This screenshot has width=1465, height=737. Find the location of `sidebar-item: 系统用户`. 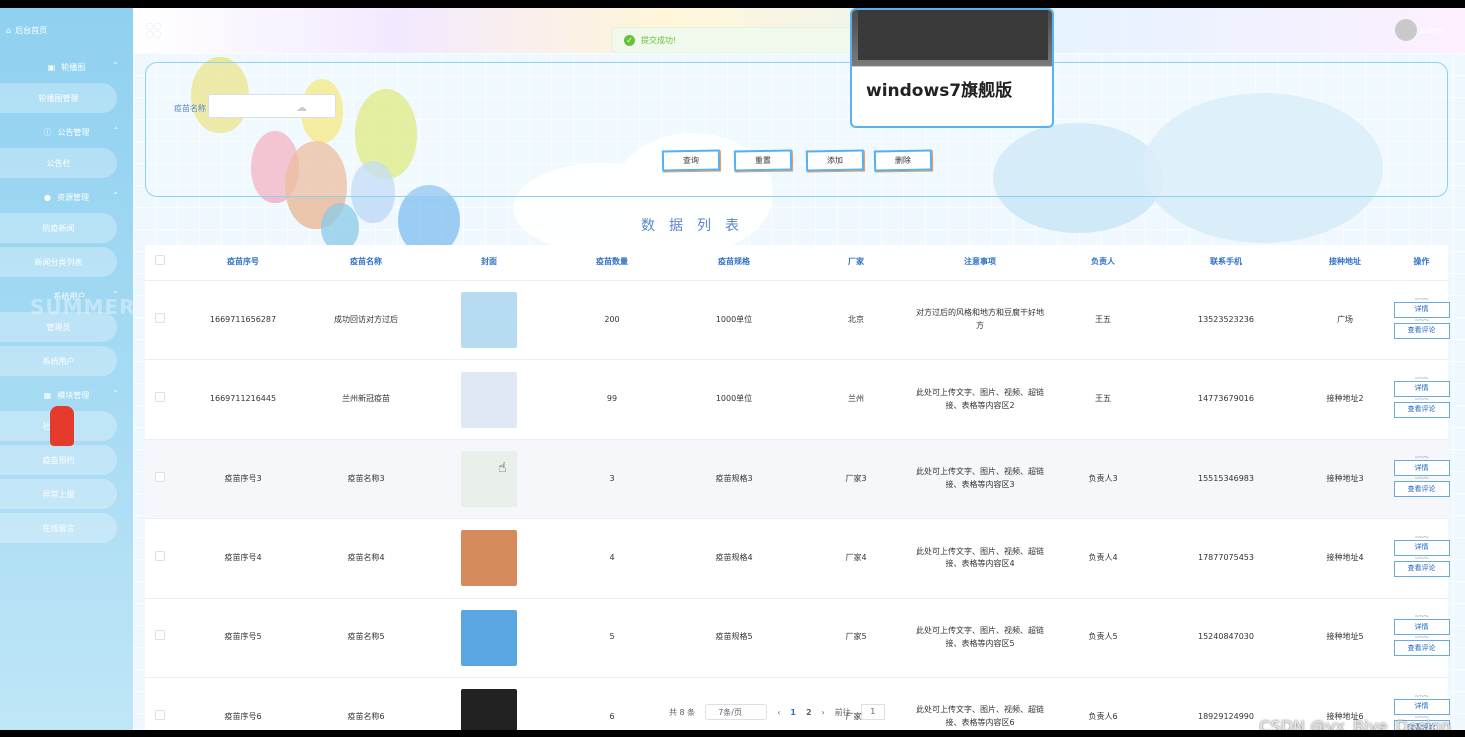

sidebar-item: 系统用户 is located at coordinates (58, 361).